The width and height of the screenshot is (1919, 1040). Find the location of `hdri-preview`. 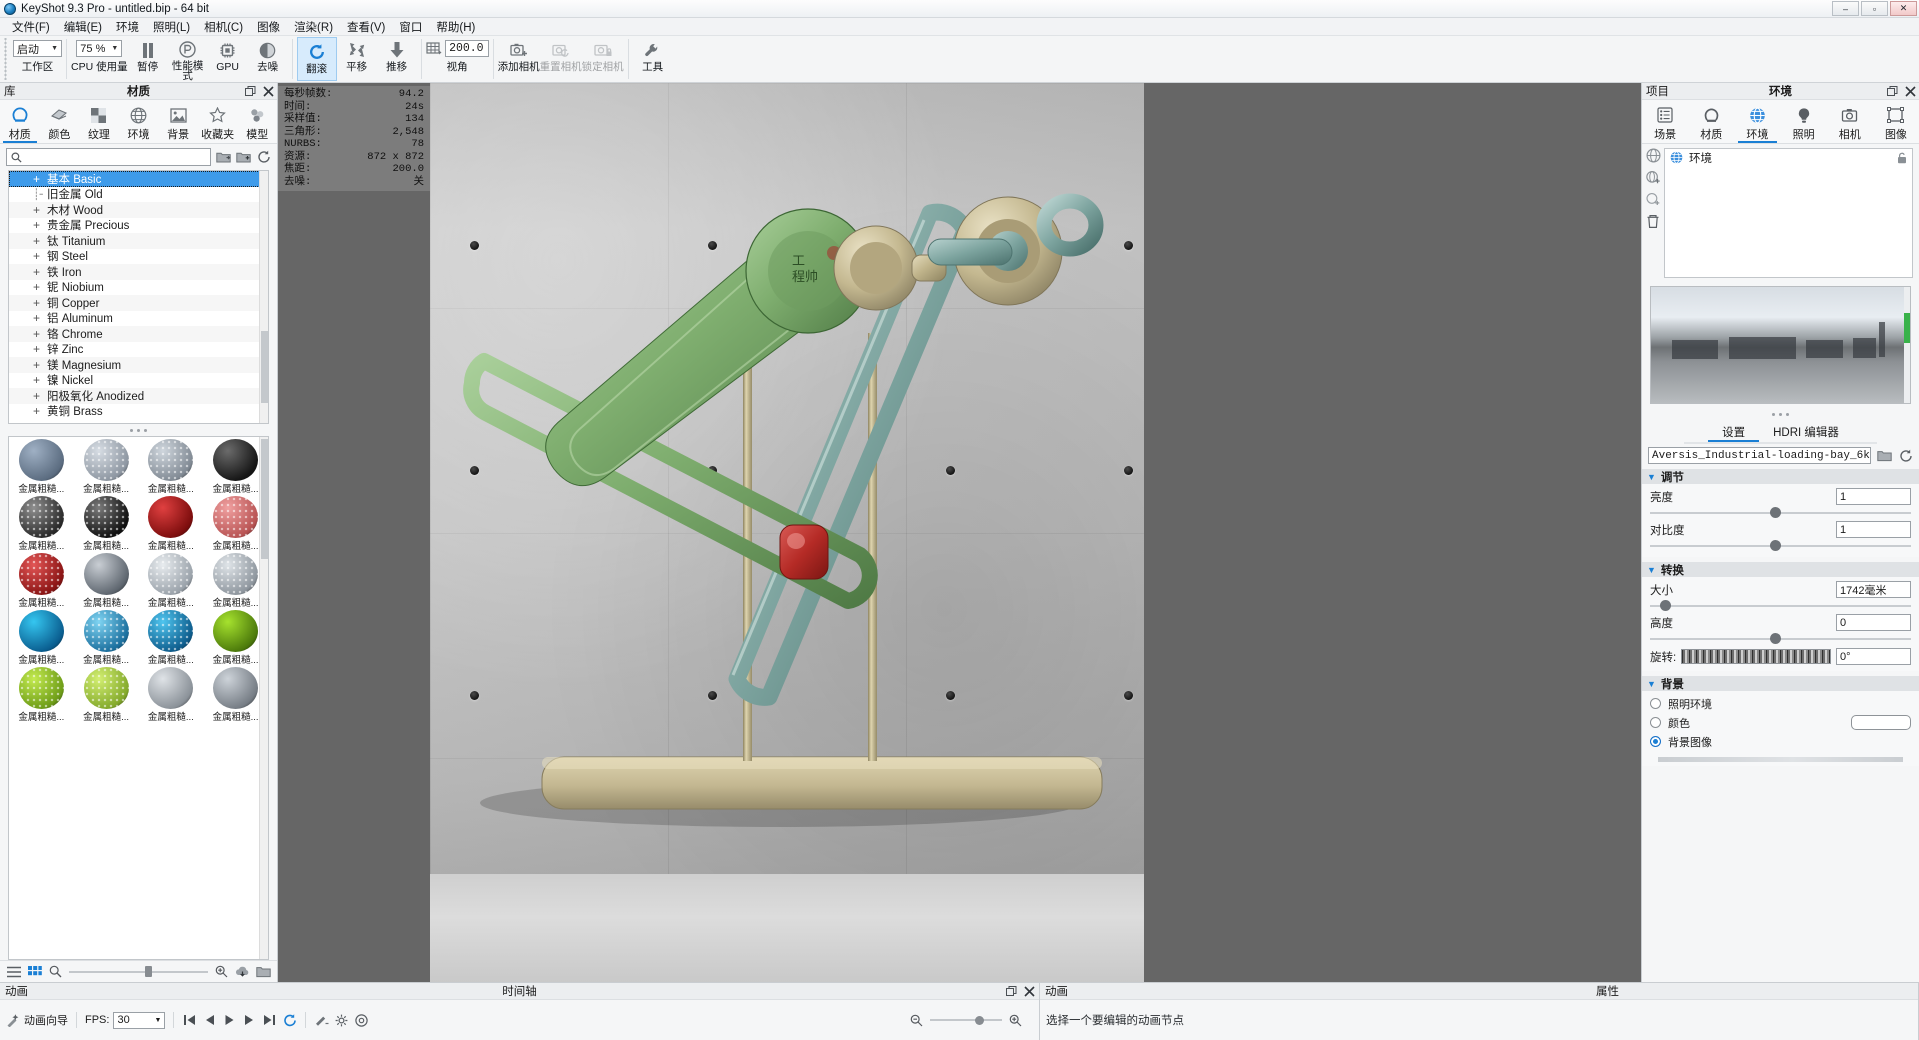

hdri-preview is located at coordinates (1780, 345).